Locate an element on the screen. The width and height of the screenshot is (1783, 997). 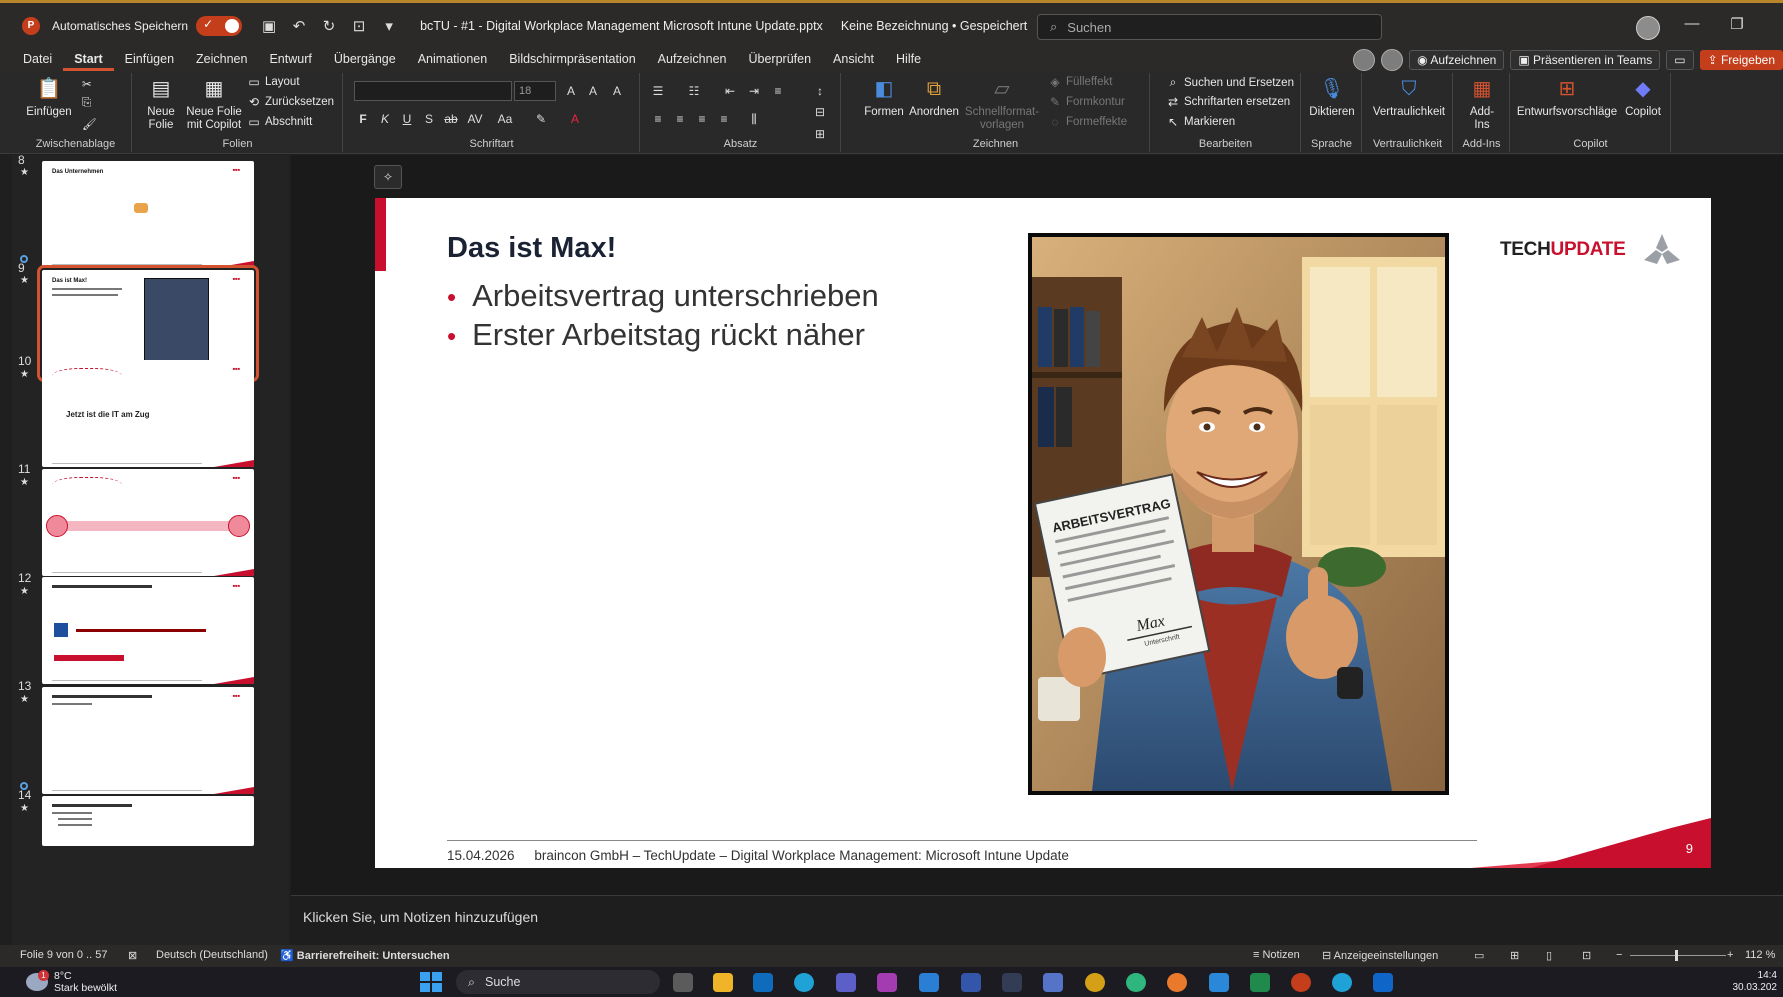
notes-toggle-button: ≡ Notizen is located at coordinates (1276, 955).